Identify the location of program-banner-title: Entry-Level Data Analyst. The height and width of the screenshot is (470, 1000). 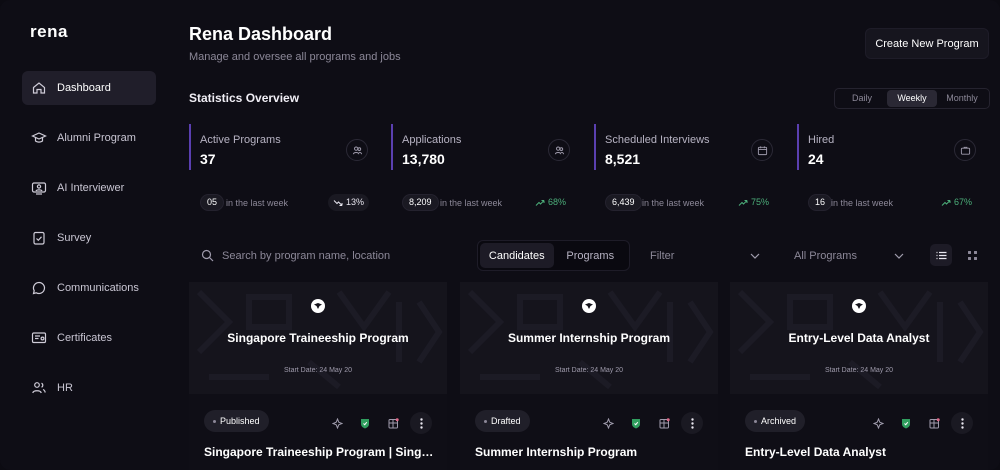
(859, 338).